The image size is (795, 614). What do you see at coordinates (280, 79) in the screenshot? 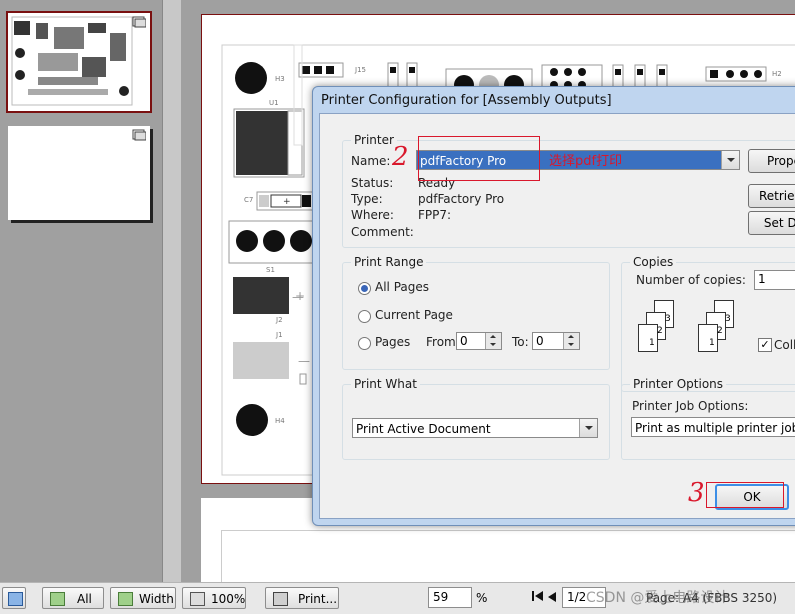
I see `pcb-label-h3: H3` at bounding box center [280, 79].